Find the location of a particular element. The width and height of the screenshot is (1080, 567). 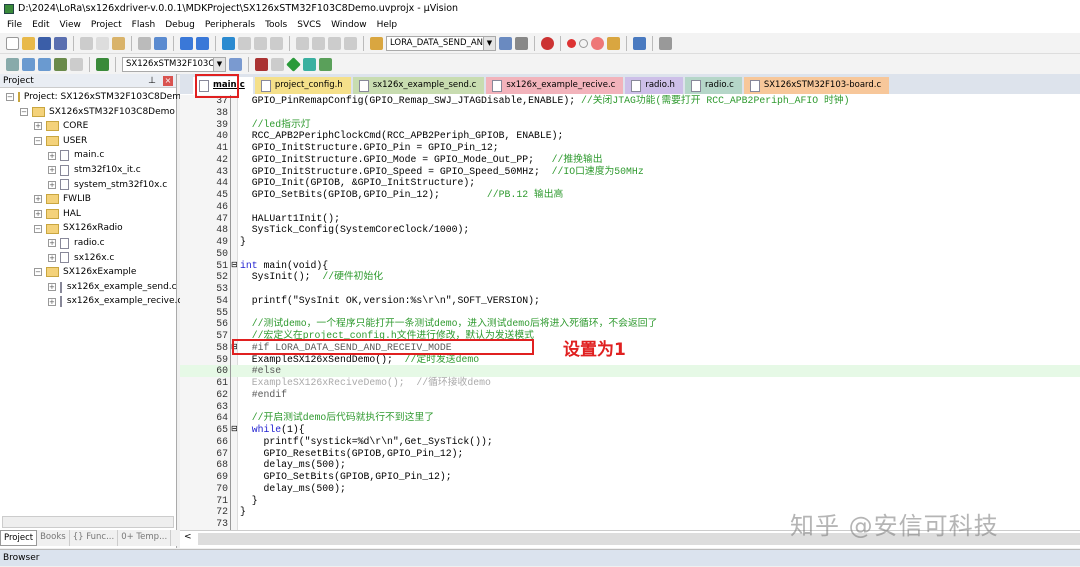

project-hscrollbar is located at coordinates (88, 522).